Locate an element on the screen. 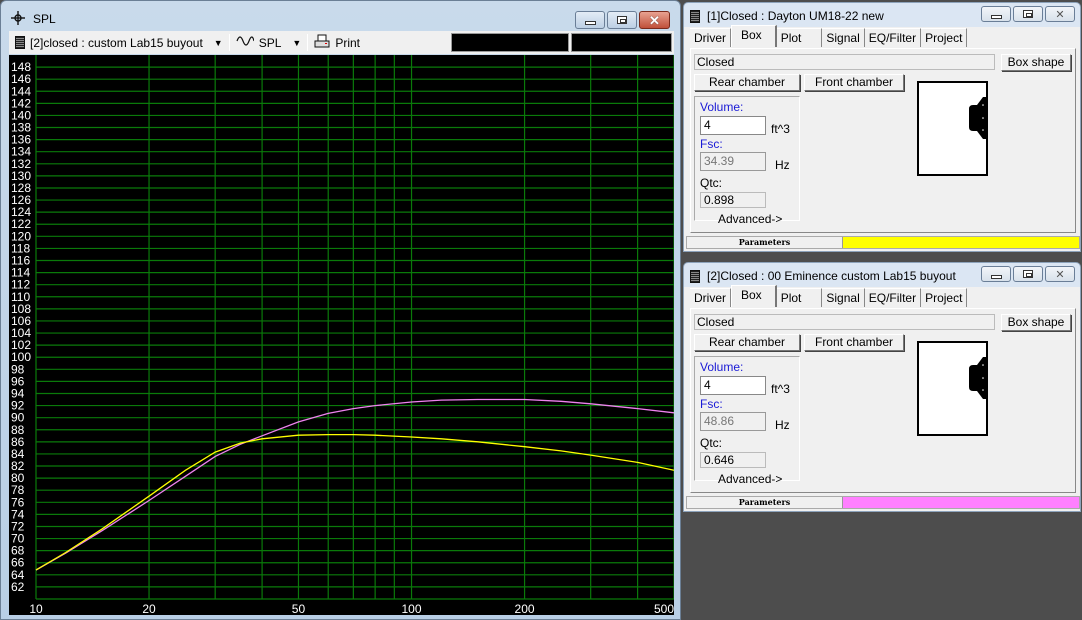 The width and height of the screenshot is (1082, 620). printer-icon is located at coordinates (322, 43).